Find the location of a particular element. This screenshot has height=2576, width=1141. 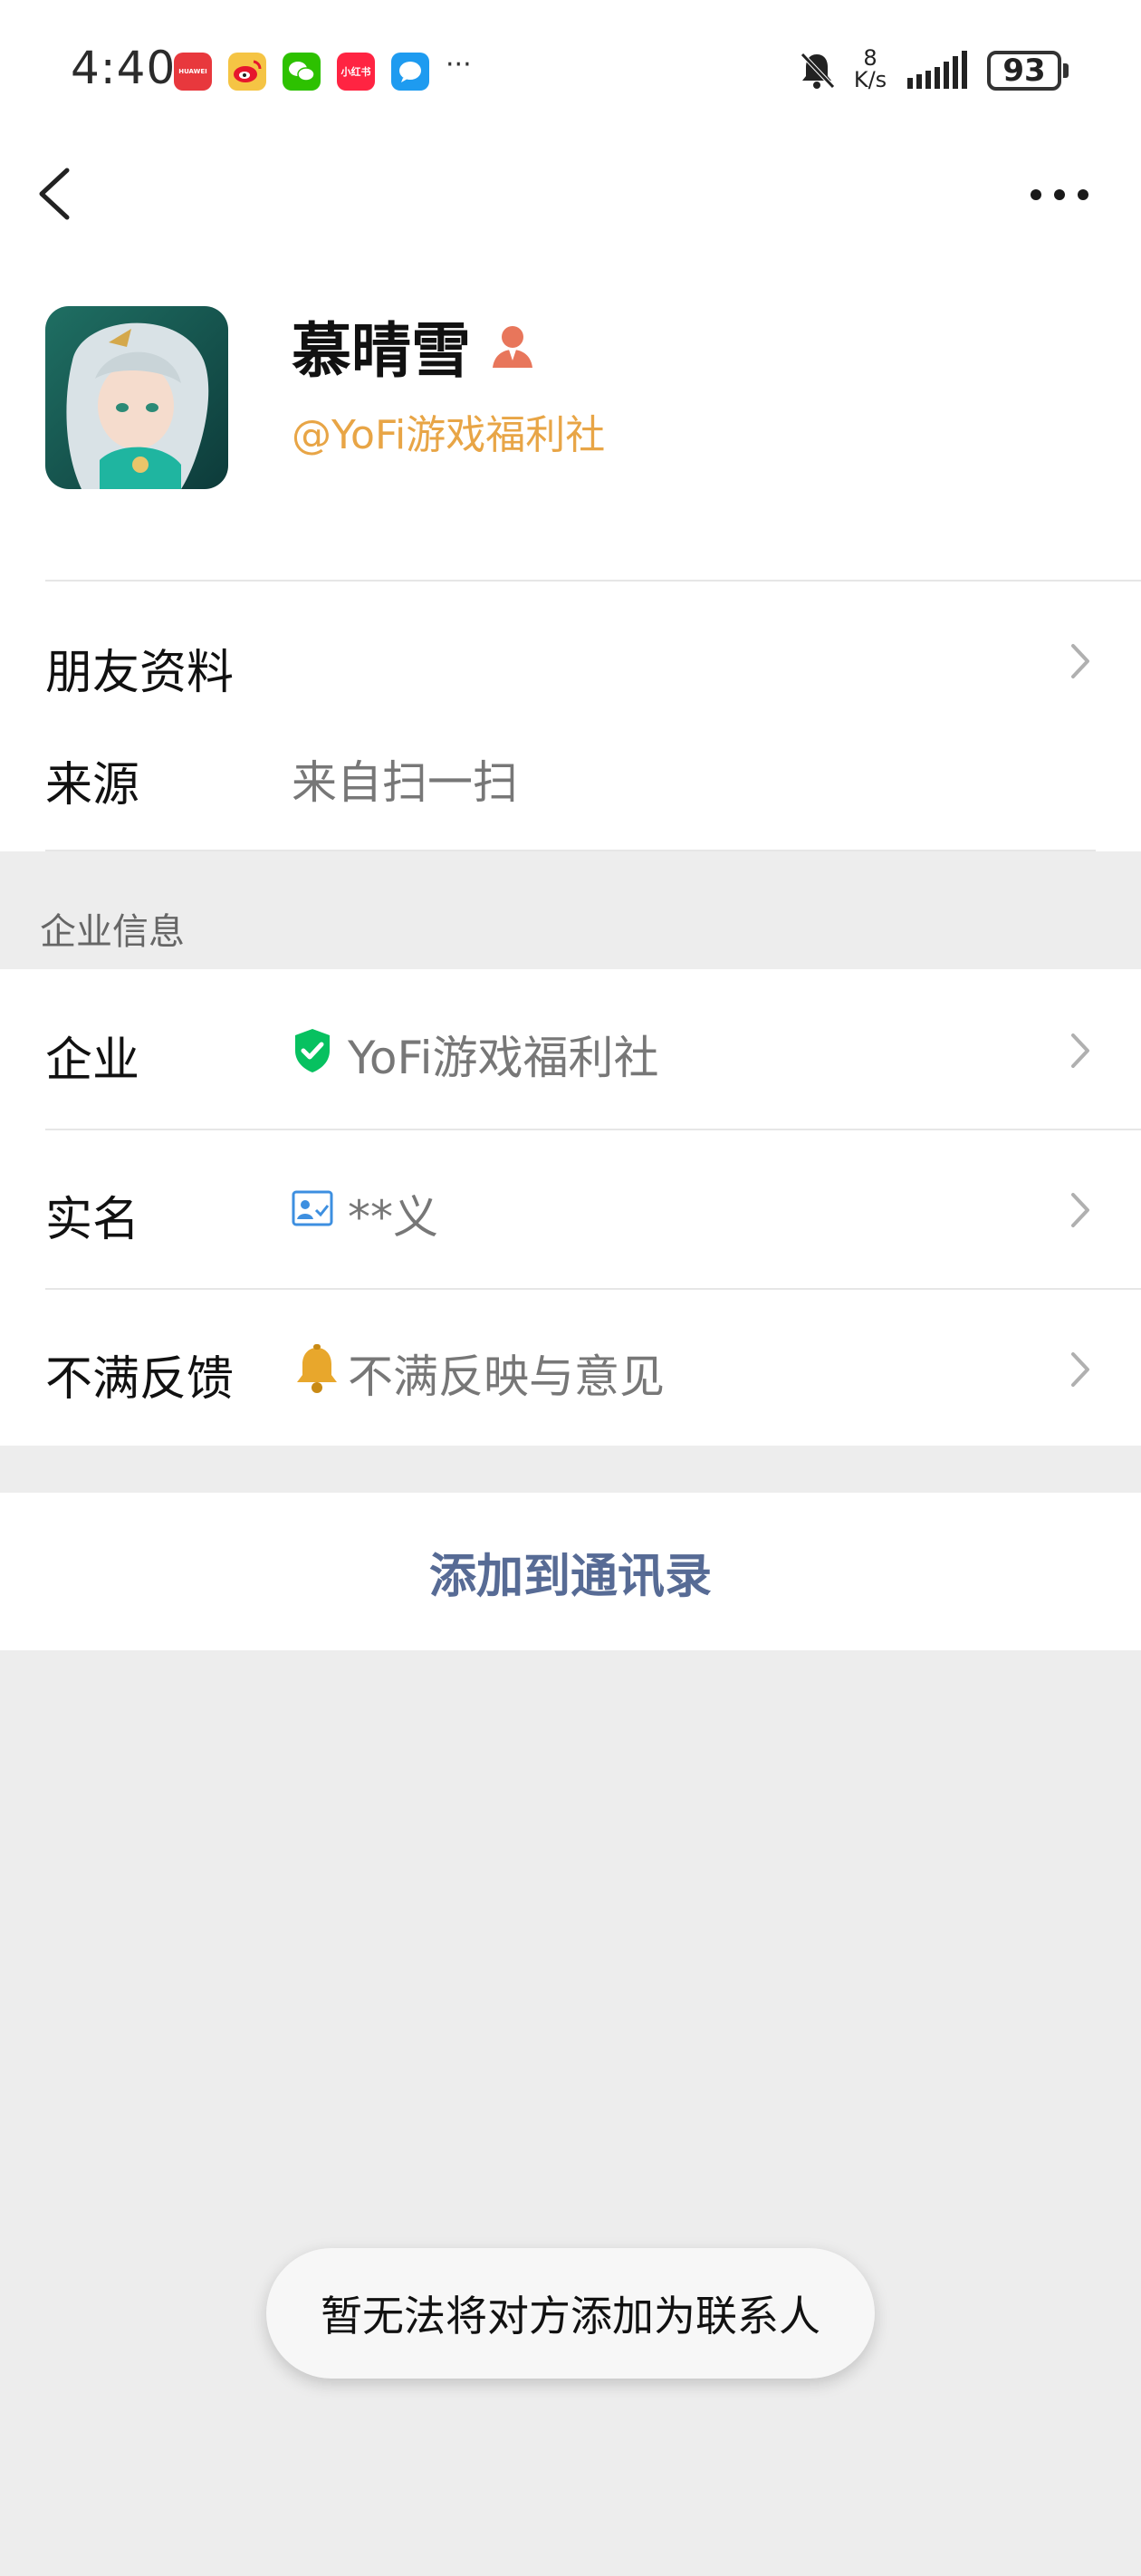

wechat-icon is located at coordinates (302, 72).